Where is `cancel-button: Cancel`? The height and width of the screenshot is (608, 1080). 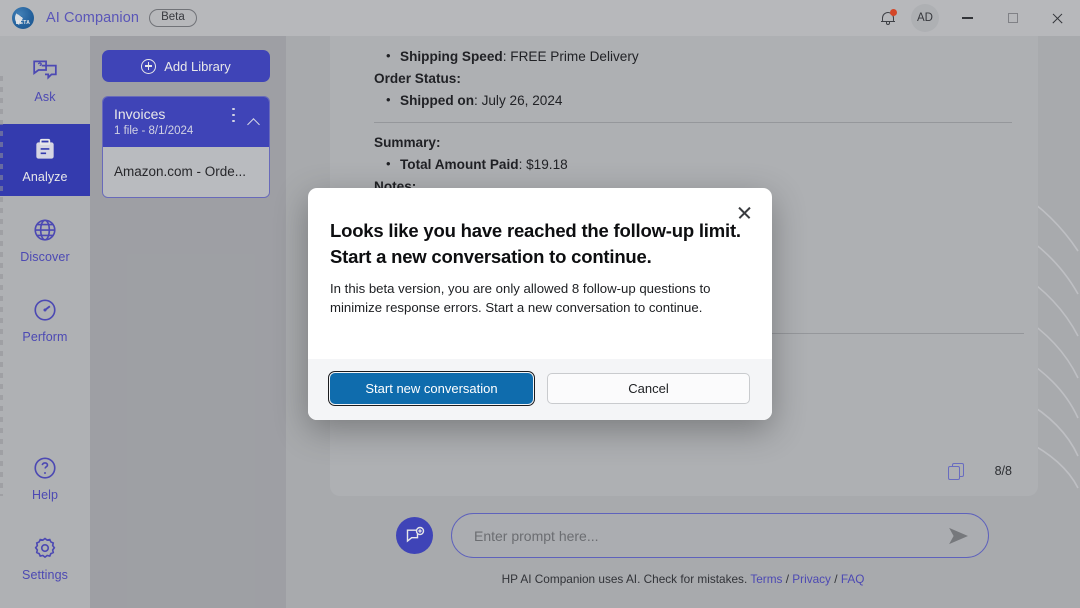
cancel-button: Cancel is located at coordinates (648, 388).